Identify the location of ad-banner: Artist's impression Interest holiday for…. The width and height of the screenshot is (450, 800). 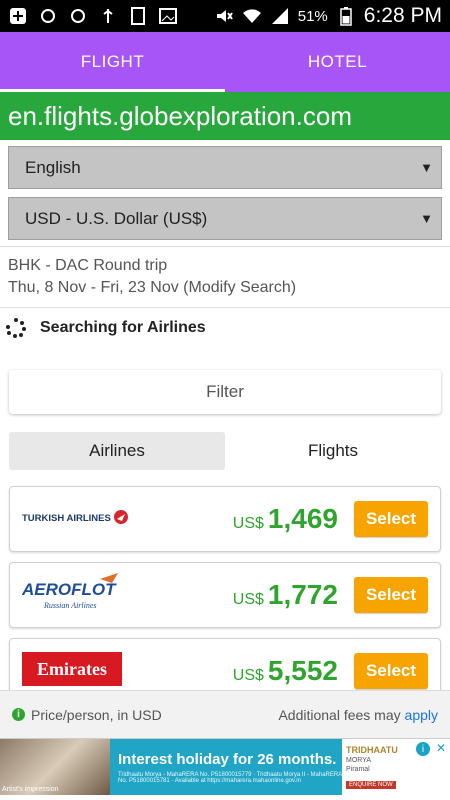
(225, 766).